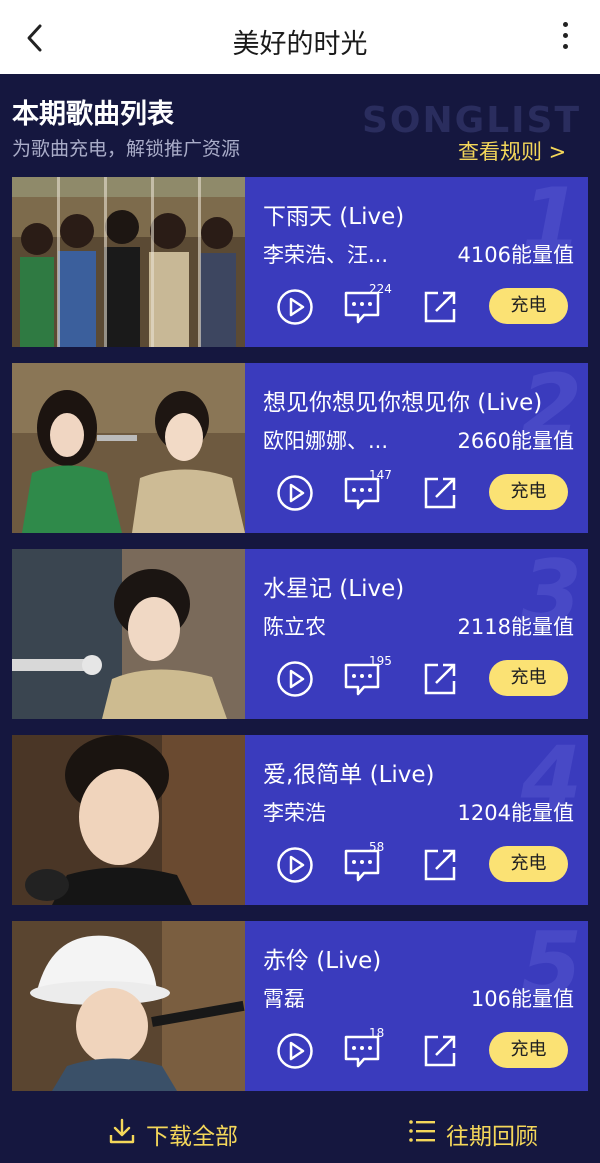 The width and height of the screenshot is (600, 1163). What do you see at coordinates (472, 120) in the screenshot?
I see `songlist-watermark: SONGLIST` at bounding box center [472, 120].